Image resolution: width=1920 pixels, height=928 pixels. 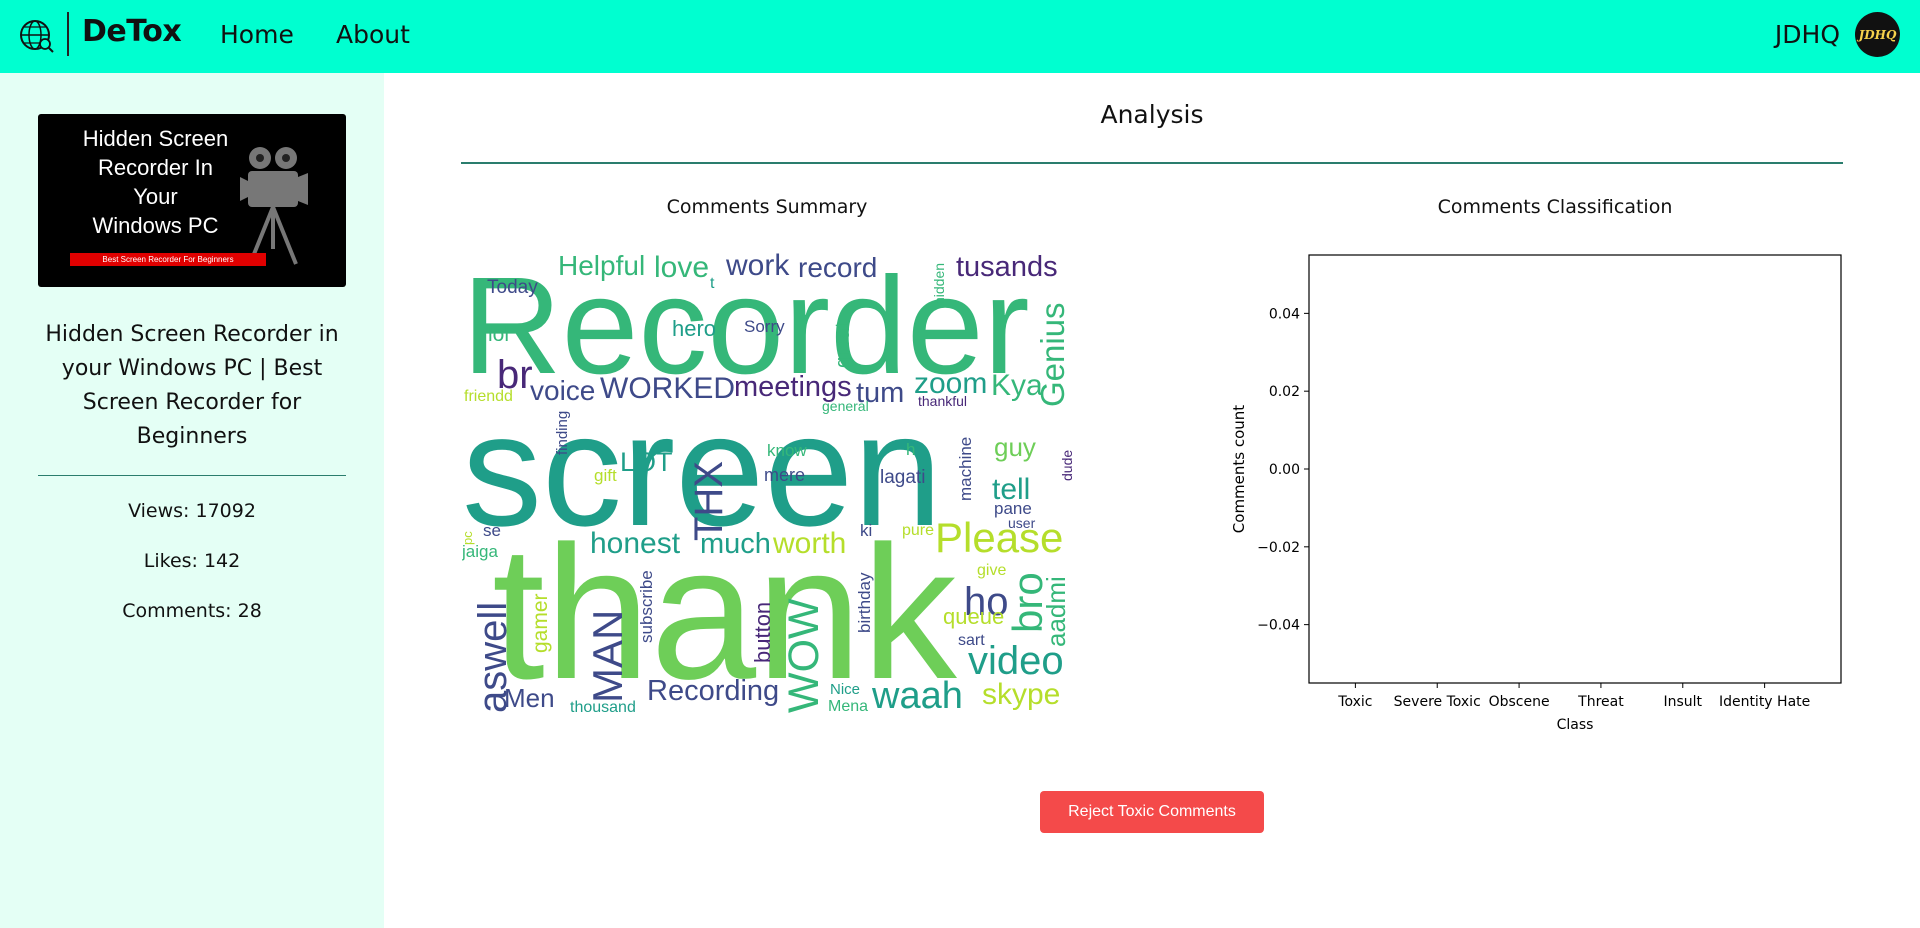 I want to click on nav-home-link: Home, so click(x=257, y=34).